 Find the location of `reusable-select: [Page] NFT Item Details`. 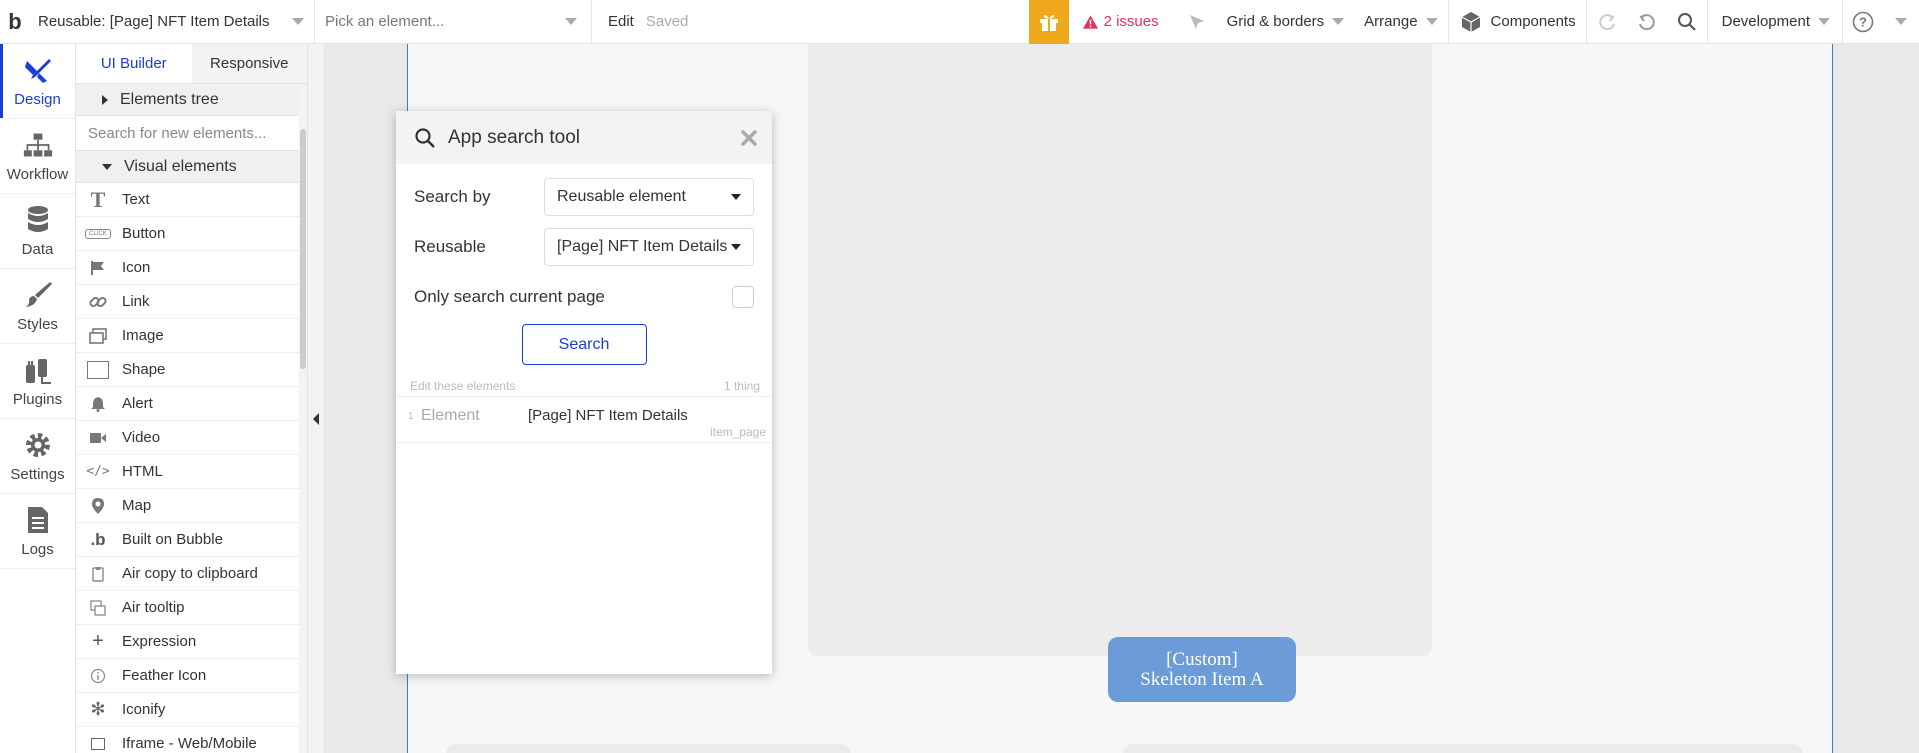

reusable-select: [Page] NFT Item Details is located at coordinates (649, 247).